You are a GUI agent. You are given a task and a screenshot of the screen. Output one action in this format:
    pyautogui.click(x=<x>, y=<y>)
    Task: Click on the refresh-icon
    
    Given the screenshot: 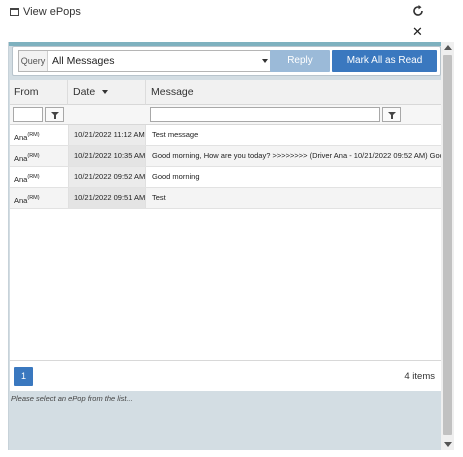 What is the action you would take?
    pyautogui.click(x=418, y=11)
    